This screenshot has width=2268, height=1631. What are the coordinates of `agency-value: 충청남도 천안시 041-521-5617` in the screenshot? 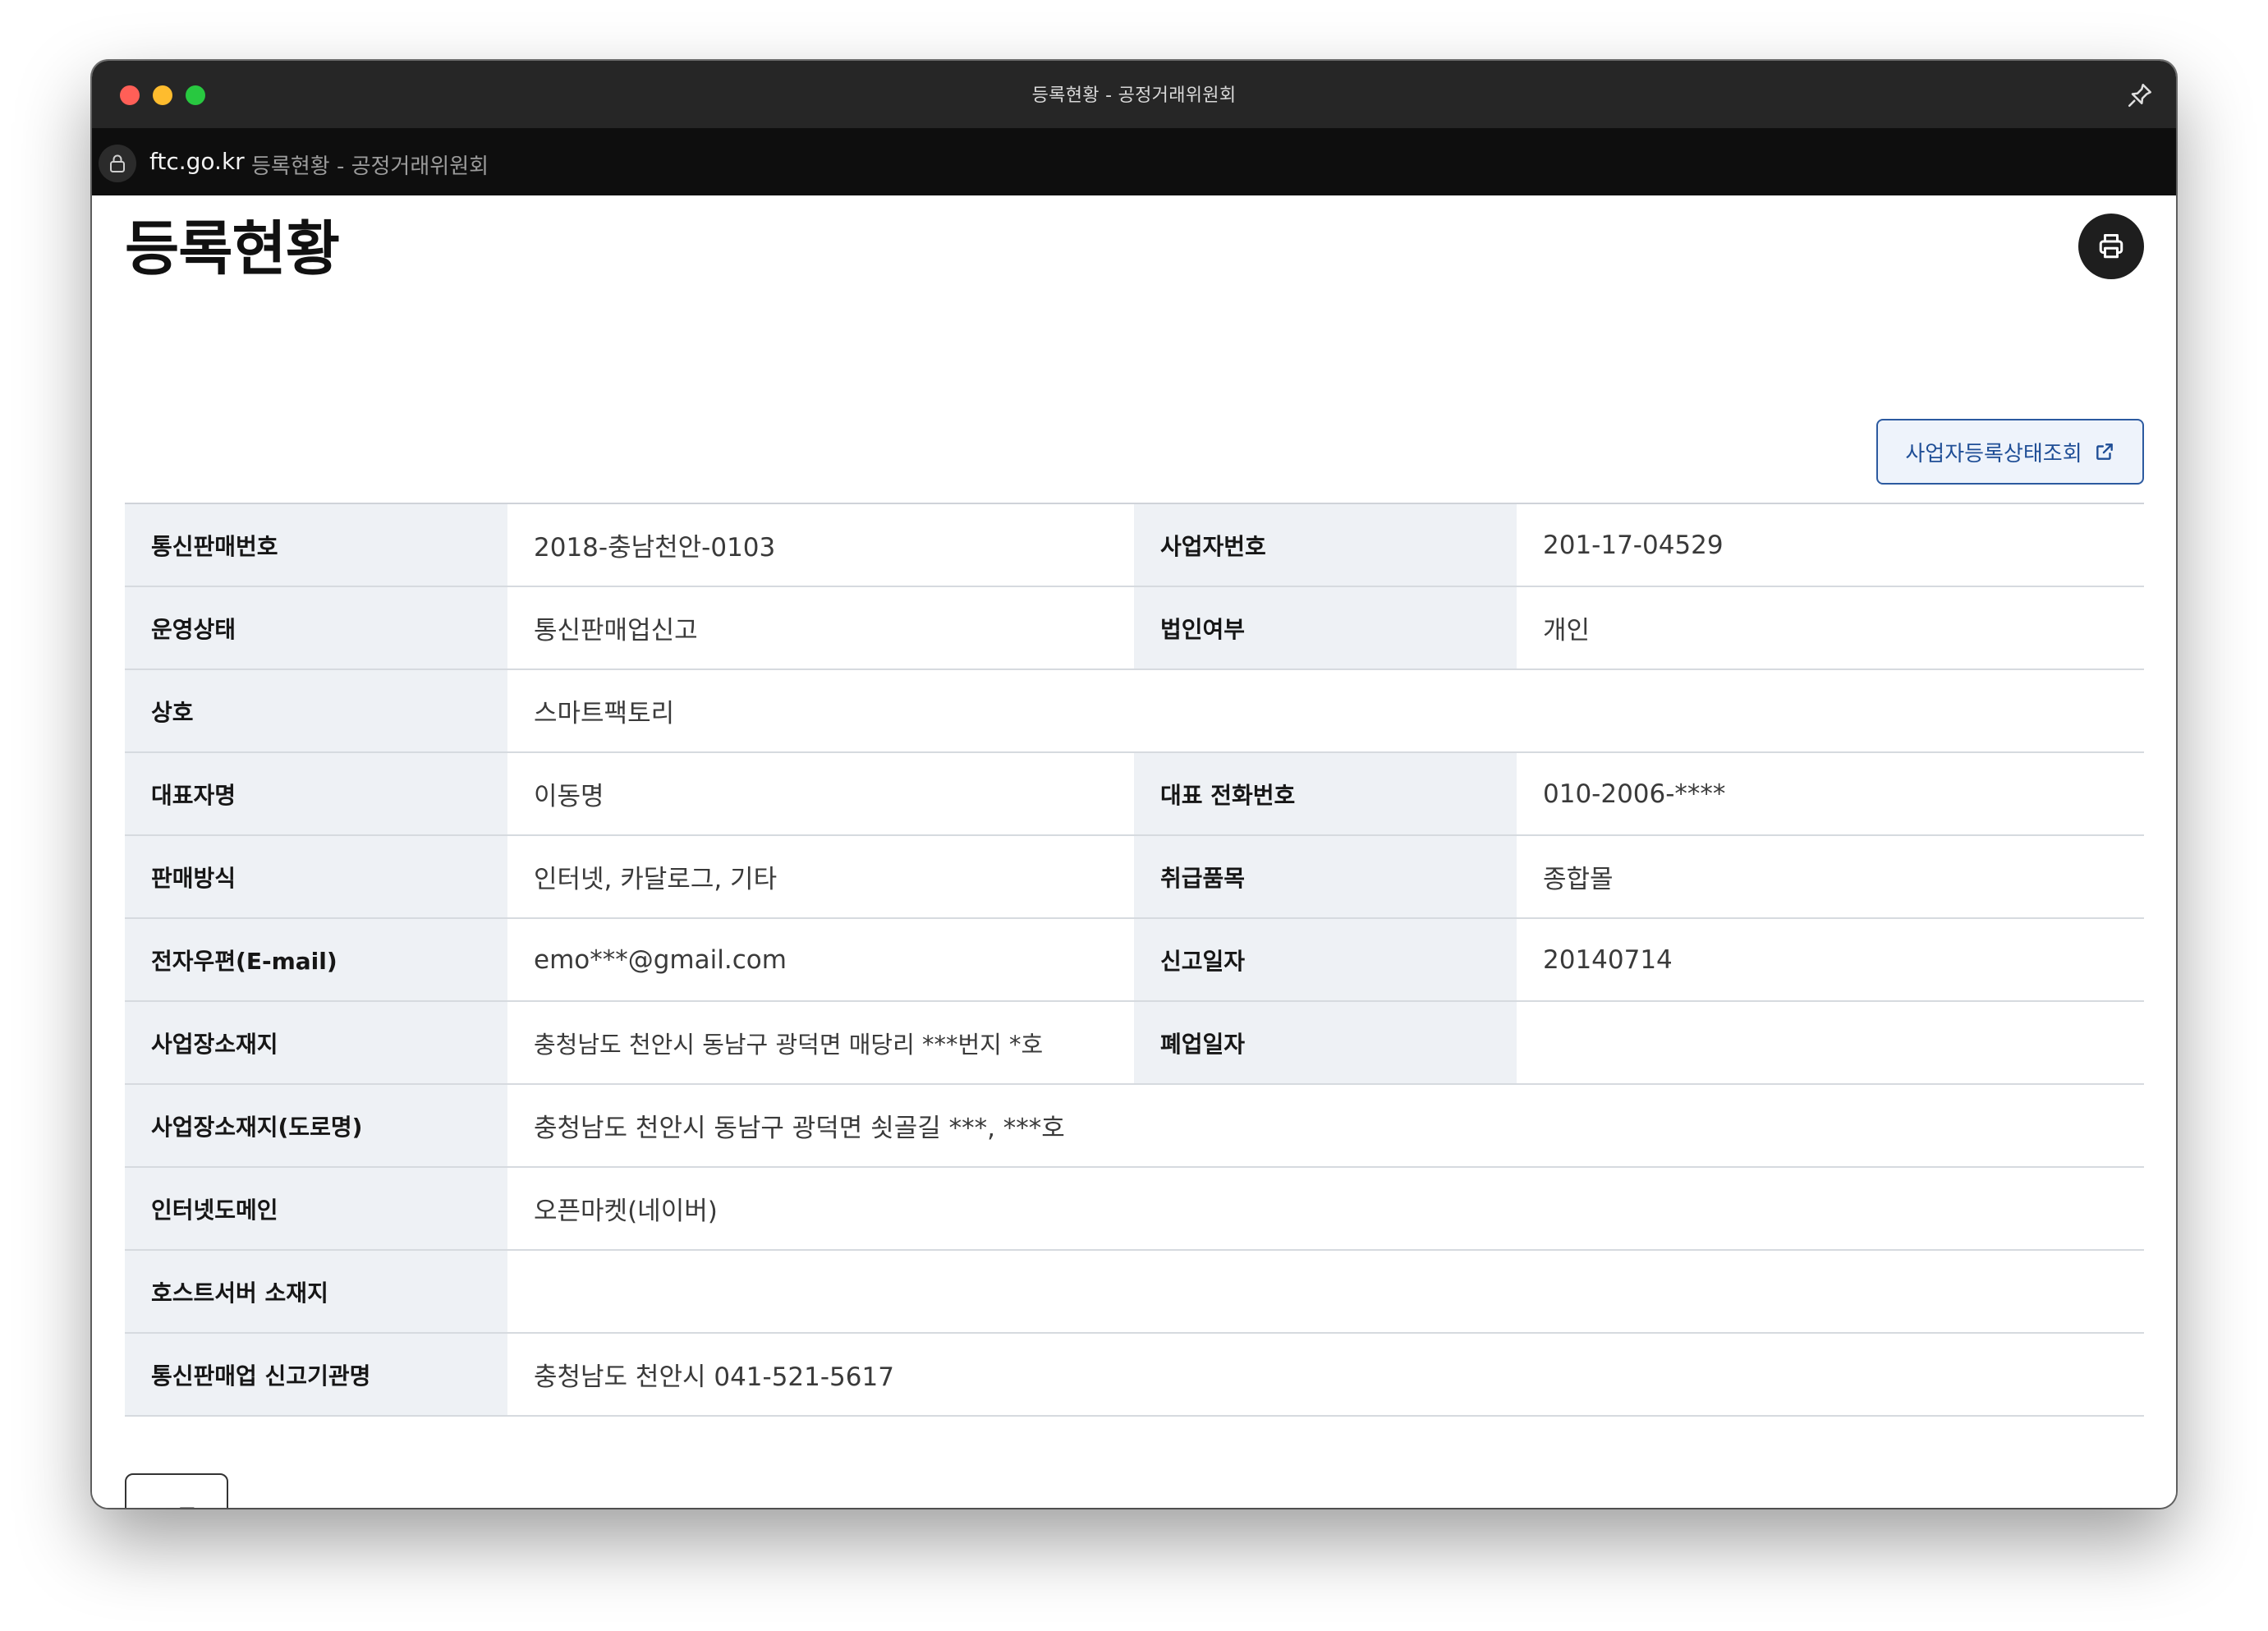 It's located at (1325, 1375).